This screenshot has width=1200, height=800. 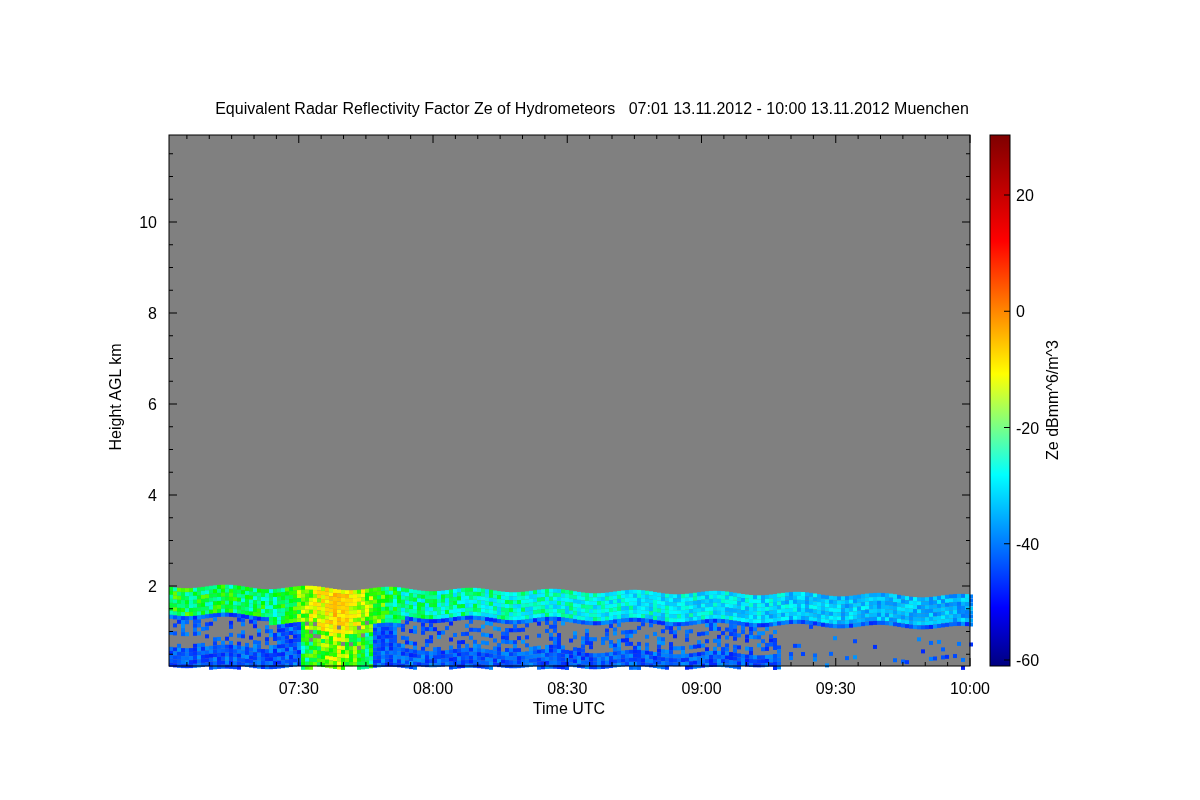 I want to click on y-tick-label: 2, so click(x=152, y=586).